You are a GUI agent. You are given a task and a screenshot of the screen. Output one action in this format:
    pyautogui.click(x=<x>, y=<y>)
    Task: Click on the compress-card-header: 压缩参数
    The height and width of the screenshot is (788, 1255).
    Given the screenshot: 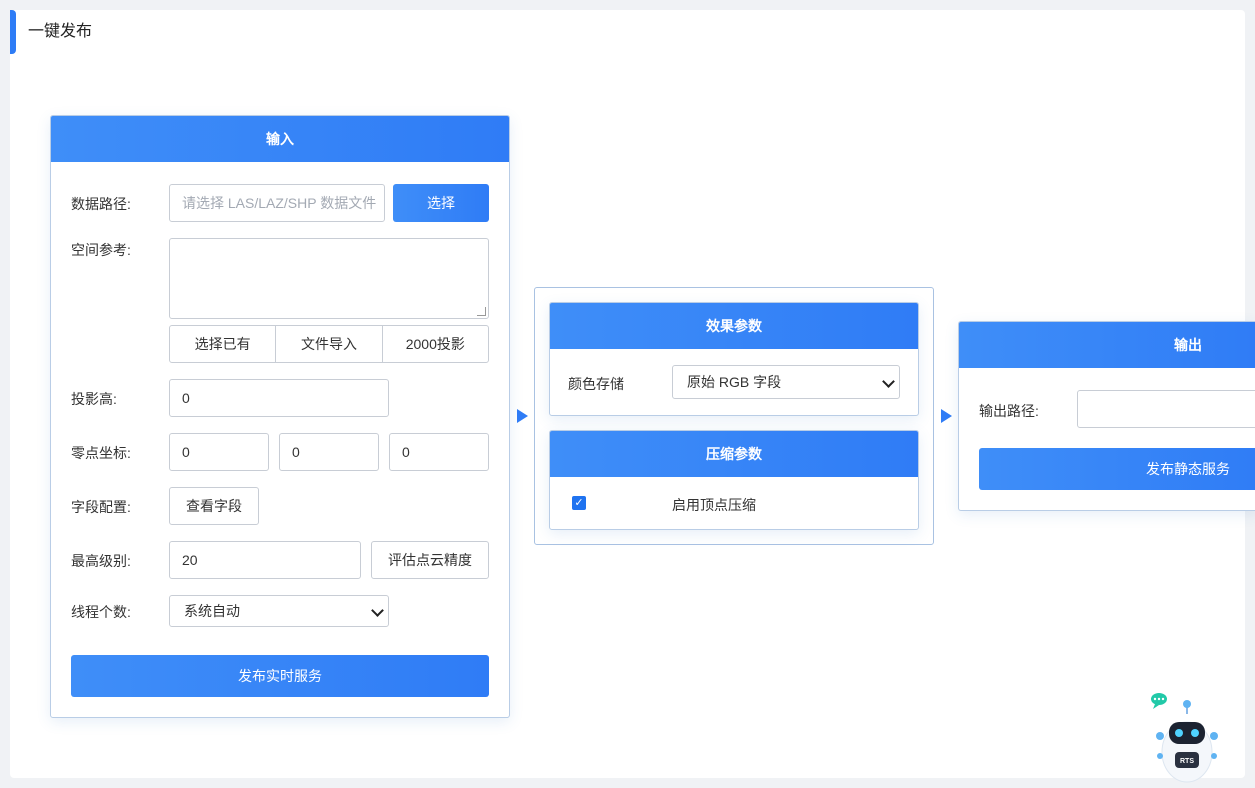 What is the action you would take?
    pyautogui.click(x=734, y=454)
    